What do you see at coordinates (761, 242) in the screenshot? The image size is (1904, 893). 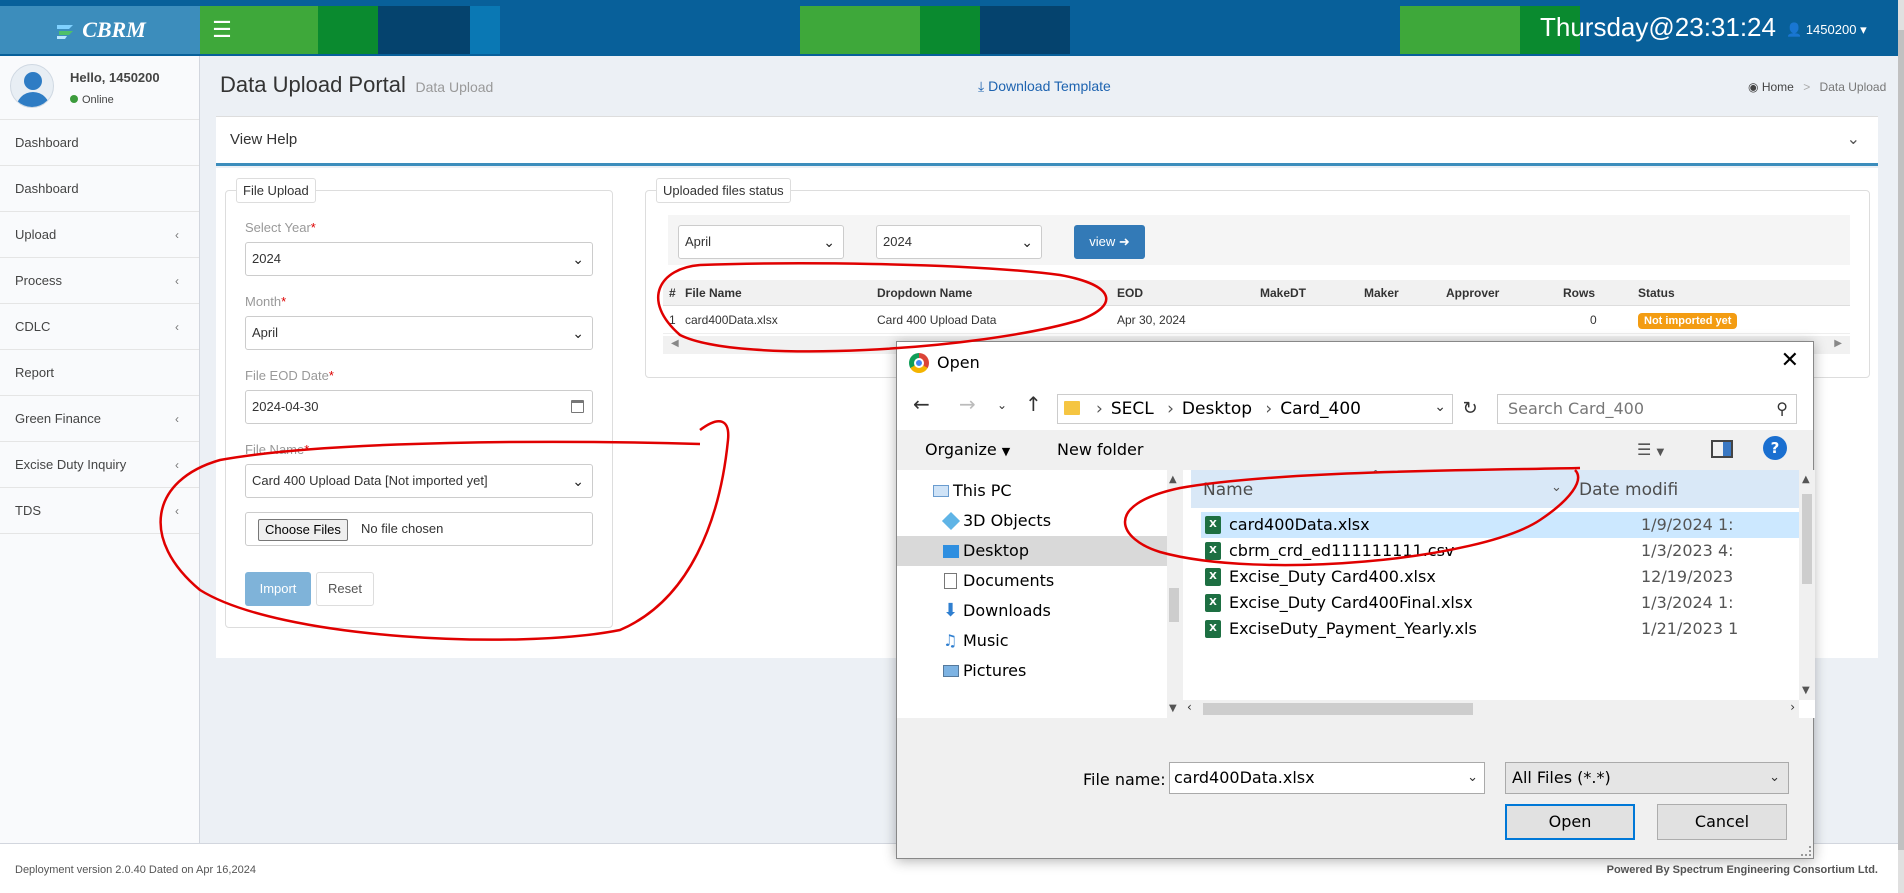 I see `status-month-select: April ⌄` at bounding box center [761, 242].